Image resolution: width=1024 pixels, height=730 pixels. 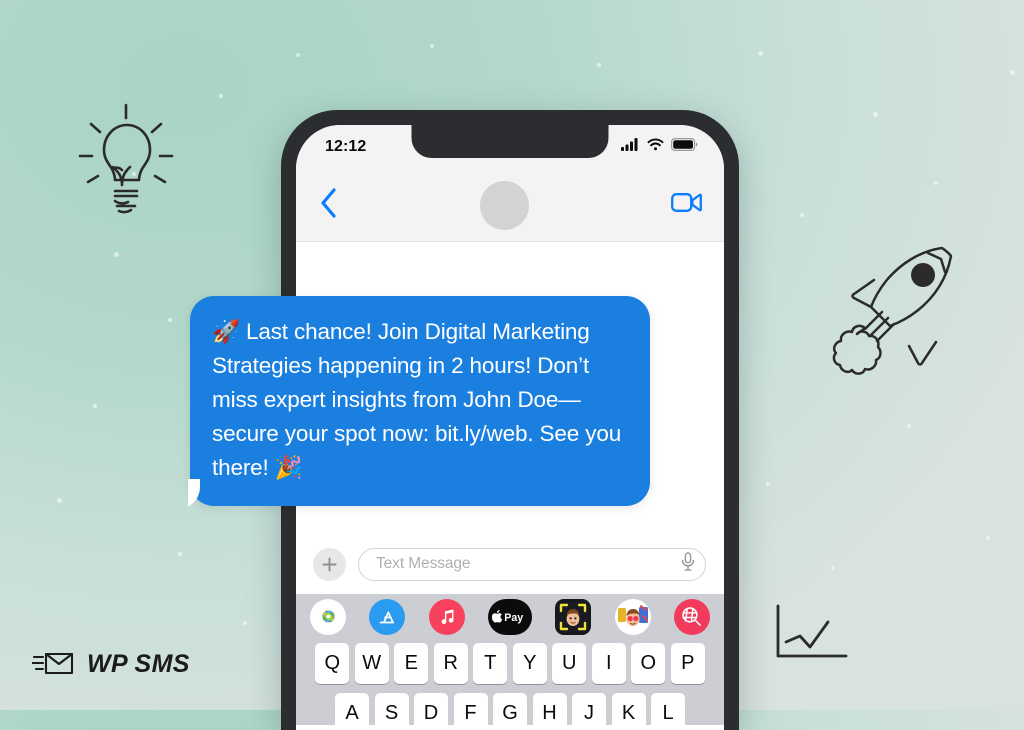 What do you see at coordinates (332, 663) in the screenshot?
I see `keyboard-key-q: Q` at bounding box center [332, 663].